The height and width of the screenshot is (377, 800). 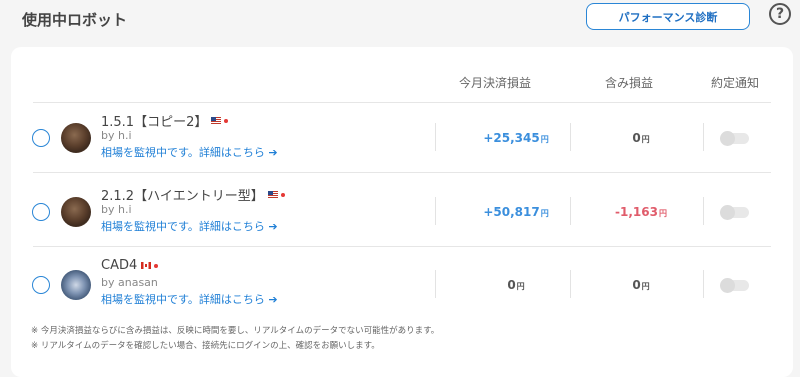 What do you see at coordinates (636, 212) in the screenshot?
I see `unrealized-pl-amount: -1,163` at bounding box center [636, 212].